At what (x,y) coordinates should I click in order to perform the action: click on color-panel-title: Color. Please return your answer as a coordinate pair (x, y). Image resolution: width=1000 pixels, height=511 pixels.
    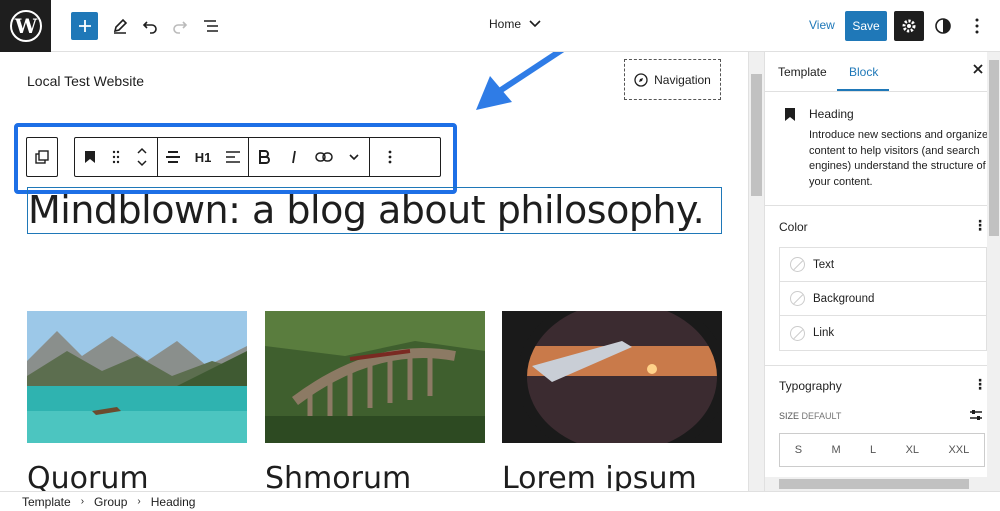
    Looking at the image, I should click on (793, 227).